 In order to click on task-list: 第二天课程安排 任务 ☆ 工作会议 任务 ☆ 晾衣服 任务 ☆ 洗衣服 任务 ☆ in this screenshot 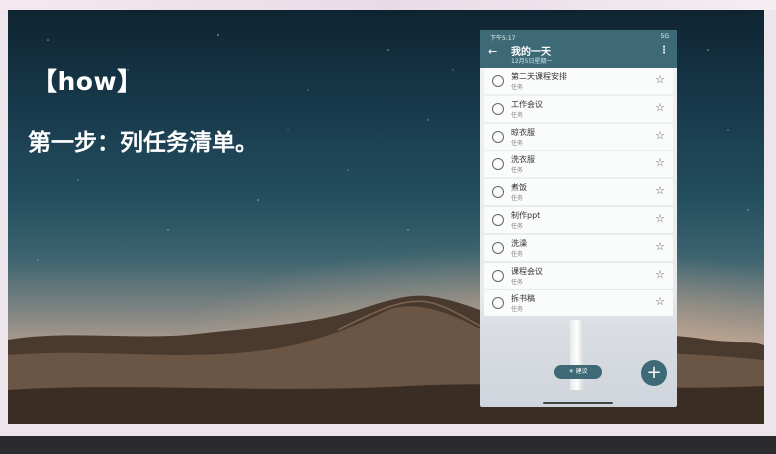, I will do `click(578, 193)`.